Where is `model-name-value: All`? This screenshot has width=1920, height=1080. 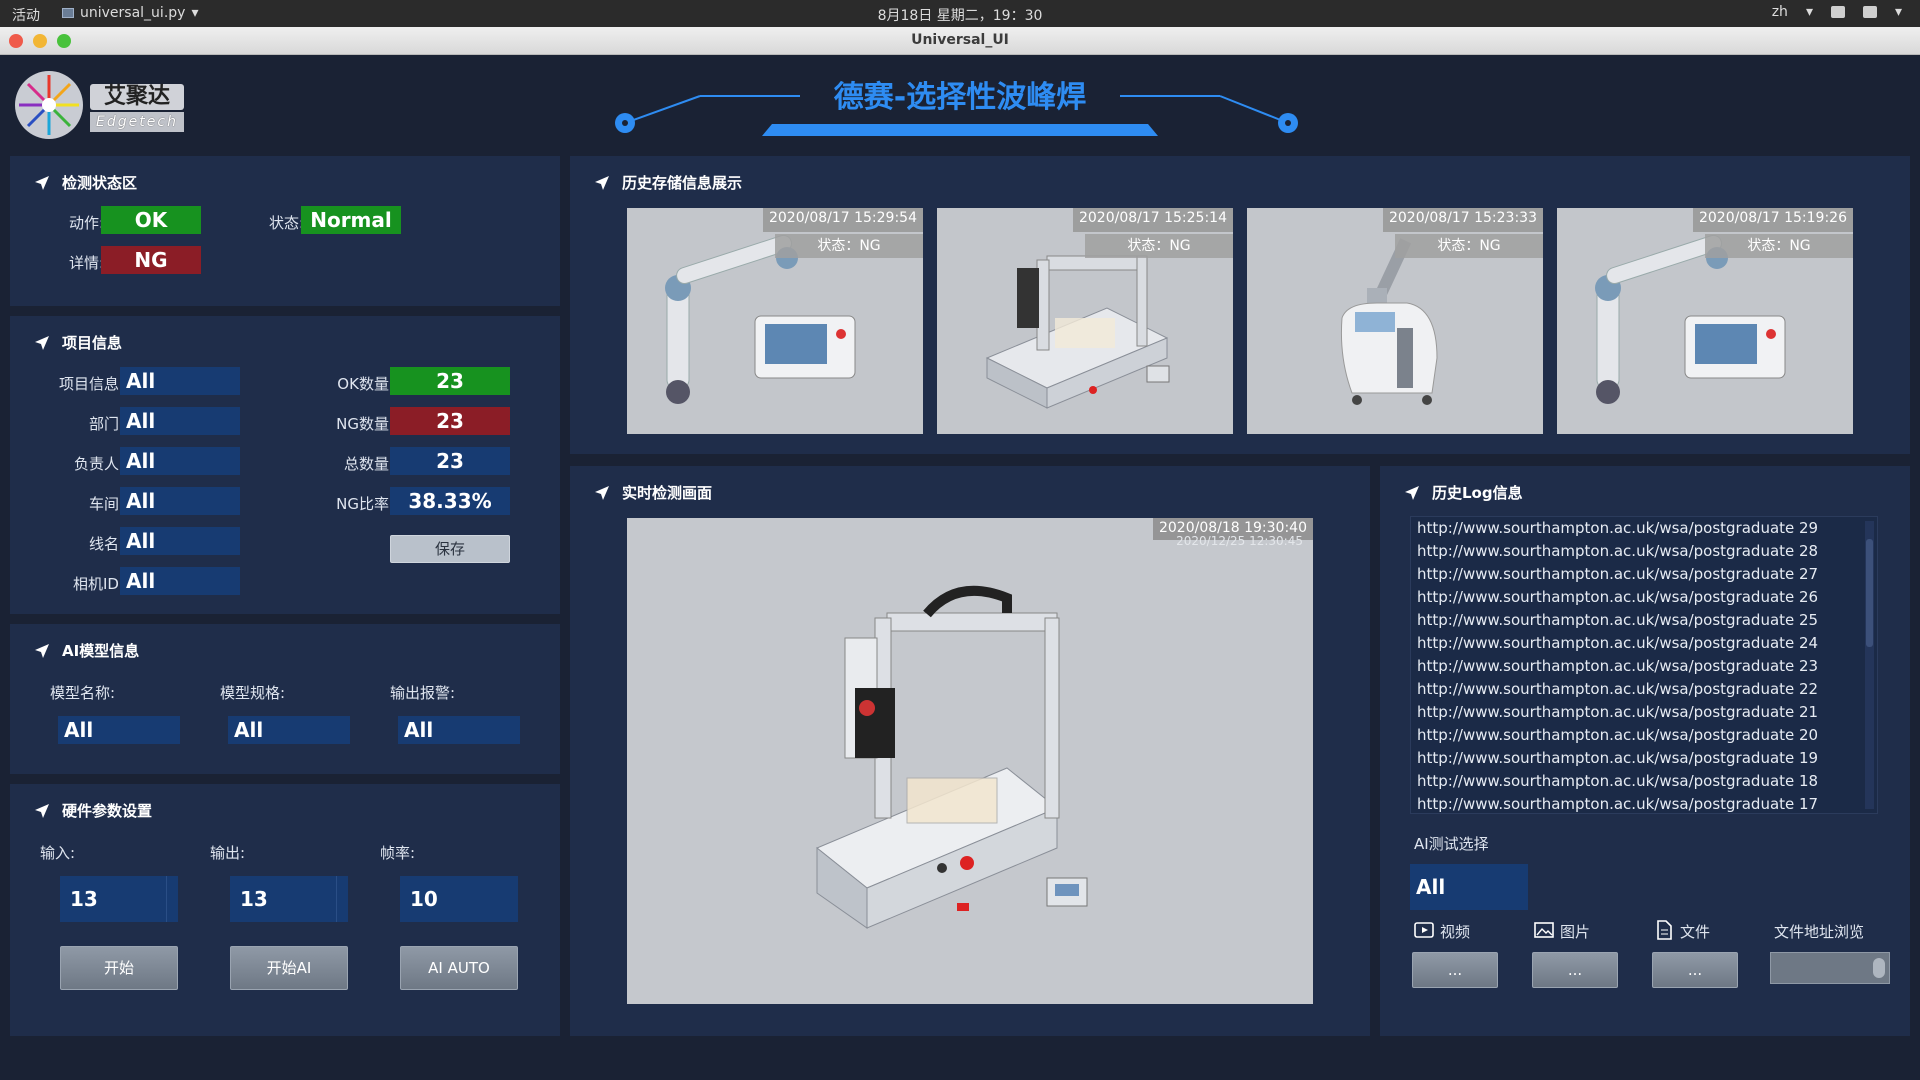
model-name-value: All is located at coordinates (119, 730).